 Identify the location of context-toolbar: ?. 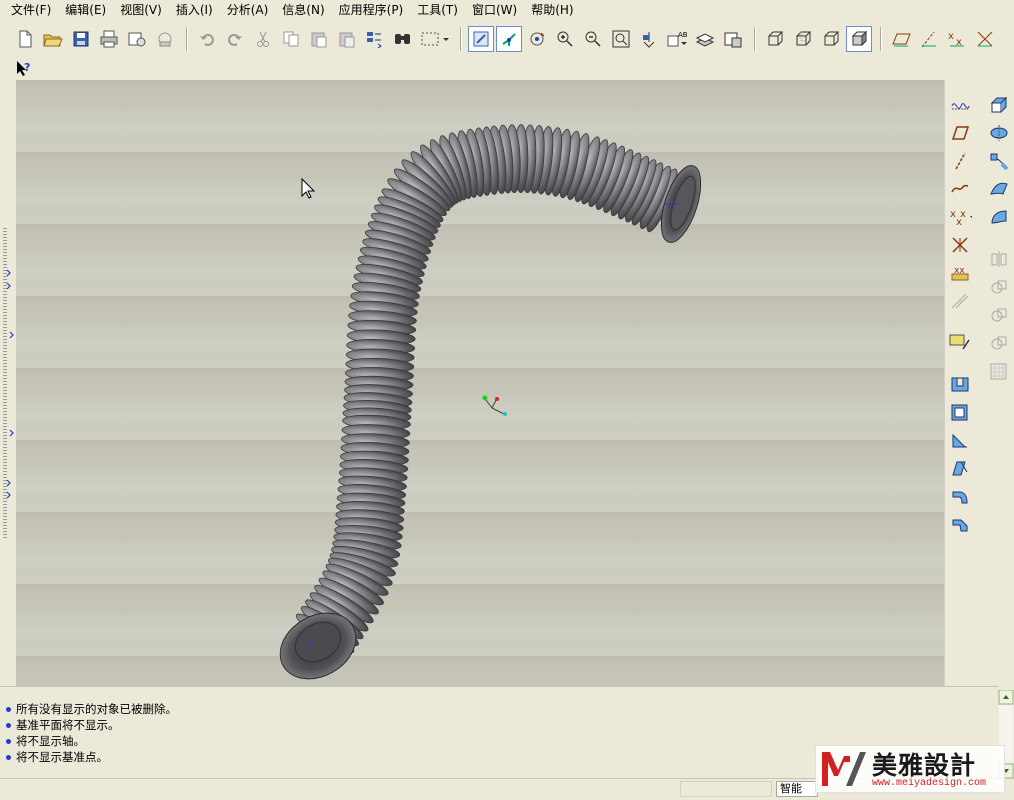
(507, 68).